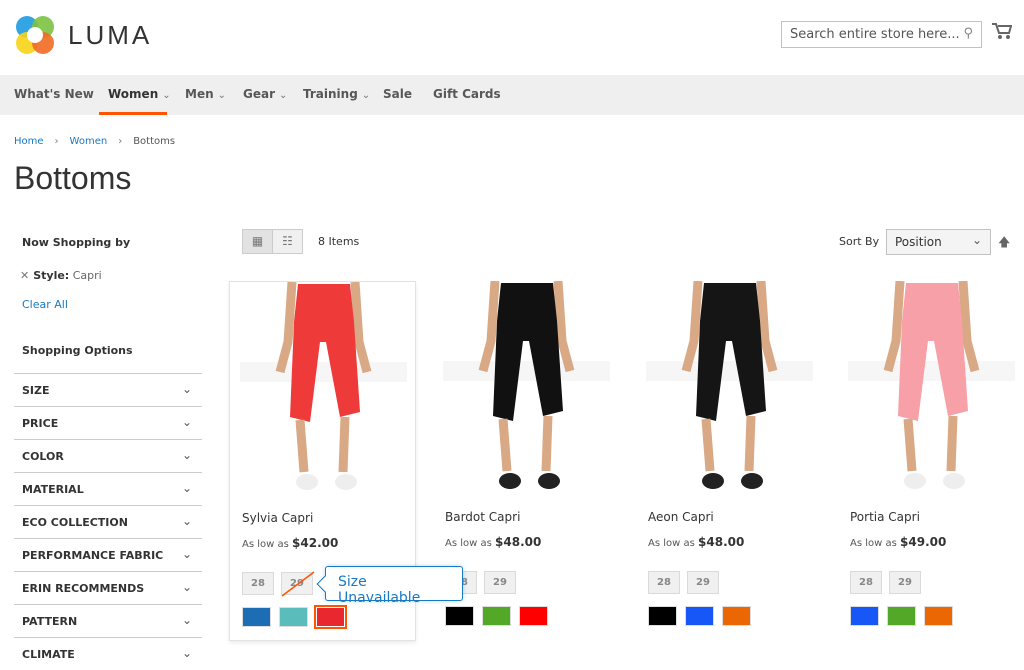  Describe the element at coordinates (54, 94) in the screenshot. I see `nav-whats-new: What's New` at that location.